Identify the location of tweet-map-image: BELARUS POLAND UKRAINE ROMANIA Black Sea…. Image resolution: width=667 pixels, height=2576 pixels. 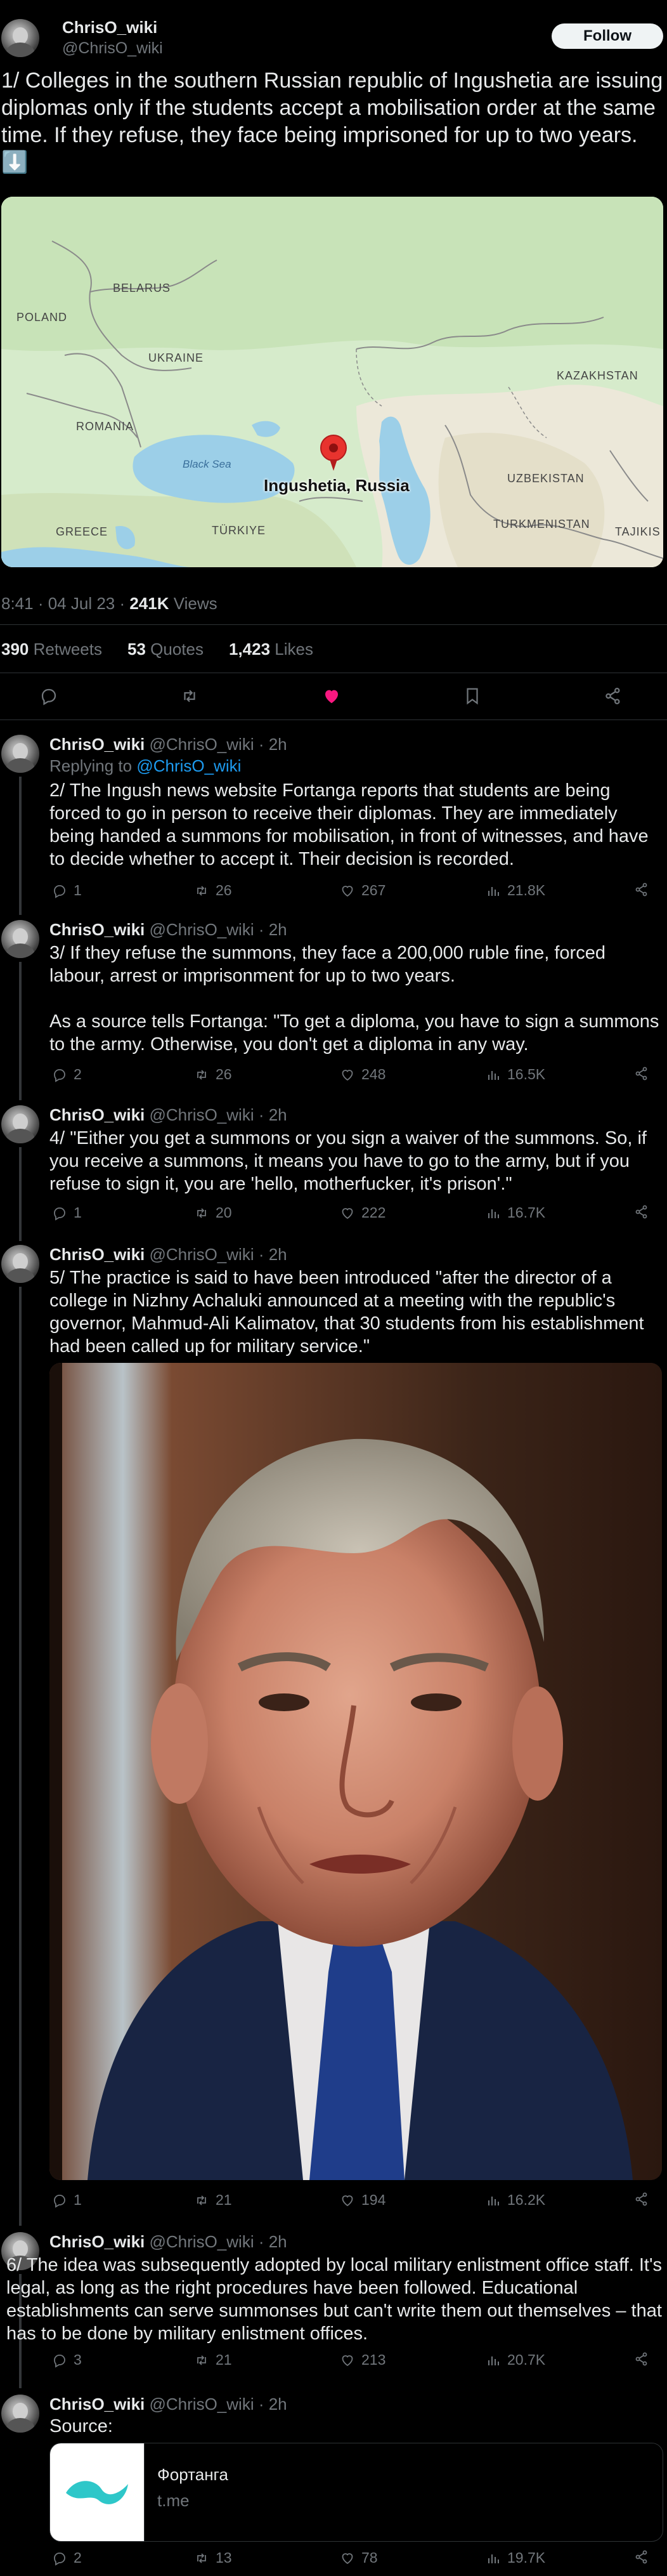
(332, 382).